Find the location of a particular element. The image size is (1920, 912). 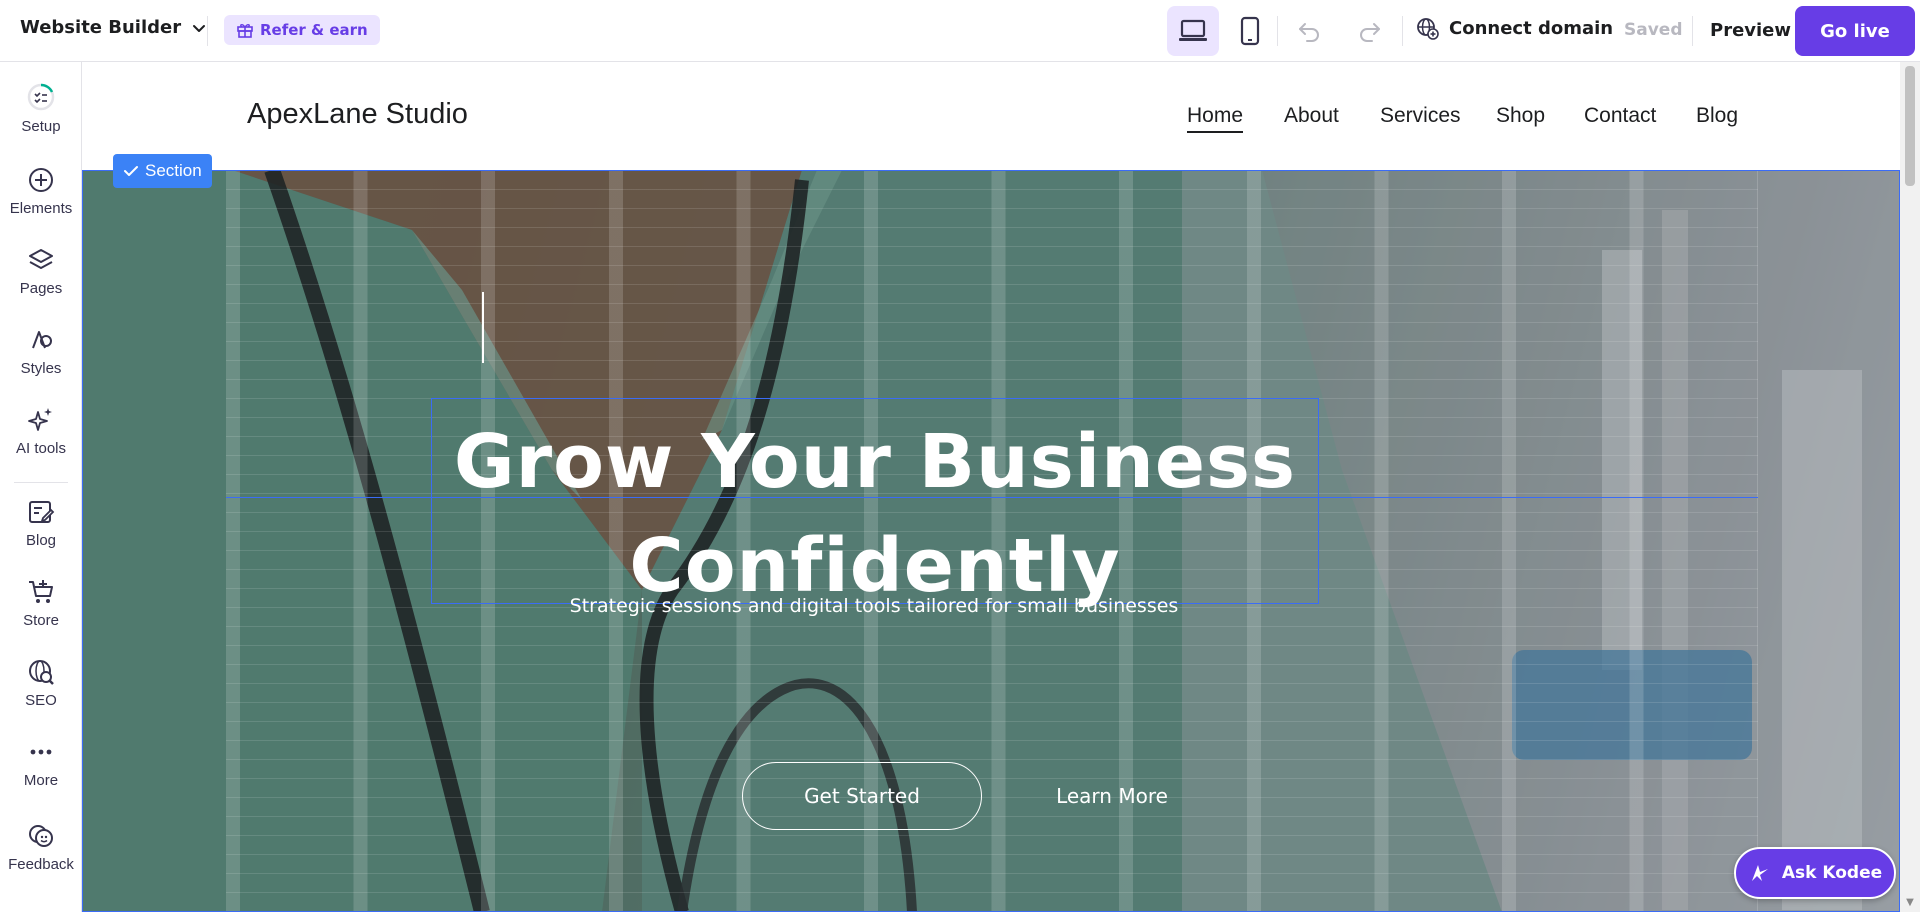

mobile-view-button is located at coordinates (1250, 31).